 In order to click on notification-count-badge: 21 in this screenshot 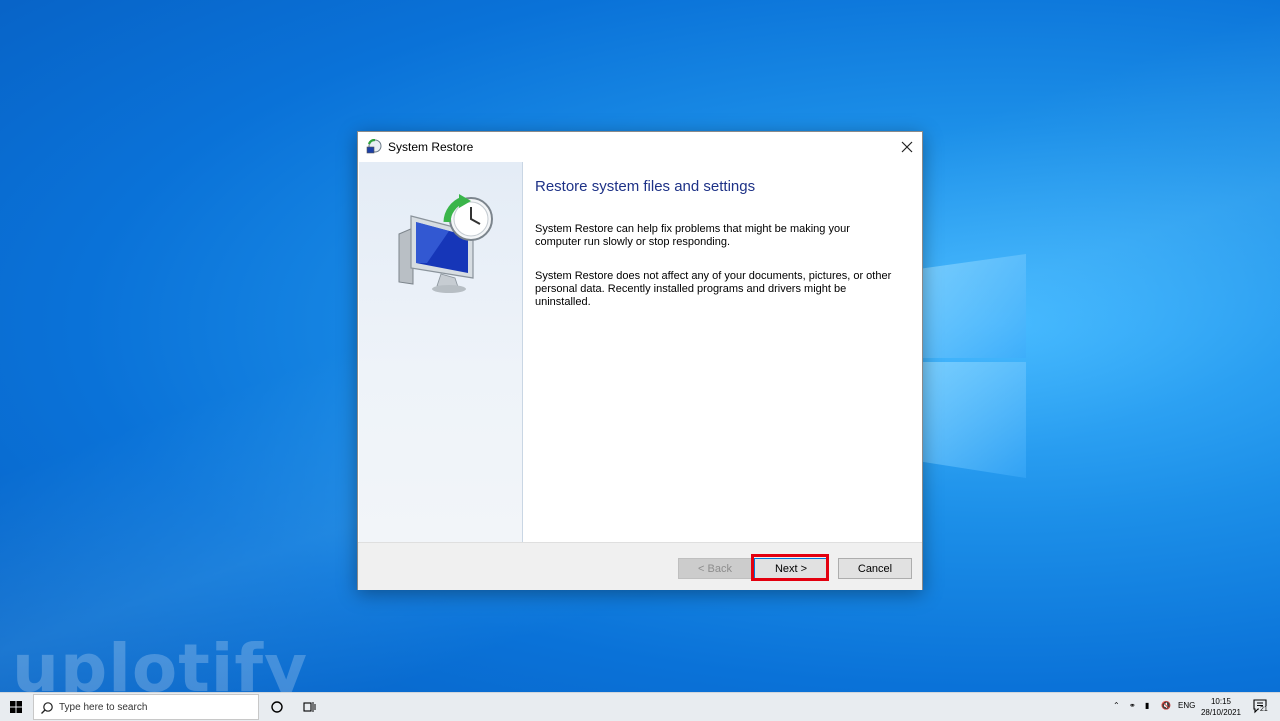, I will do `click(1264, 709)`.